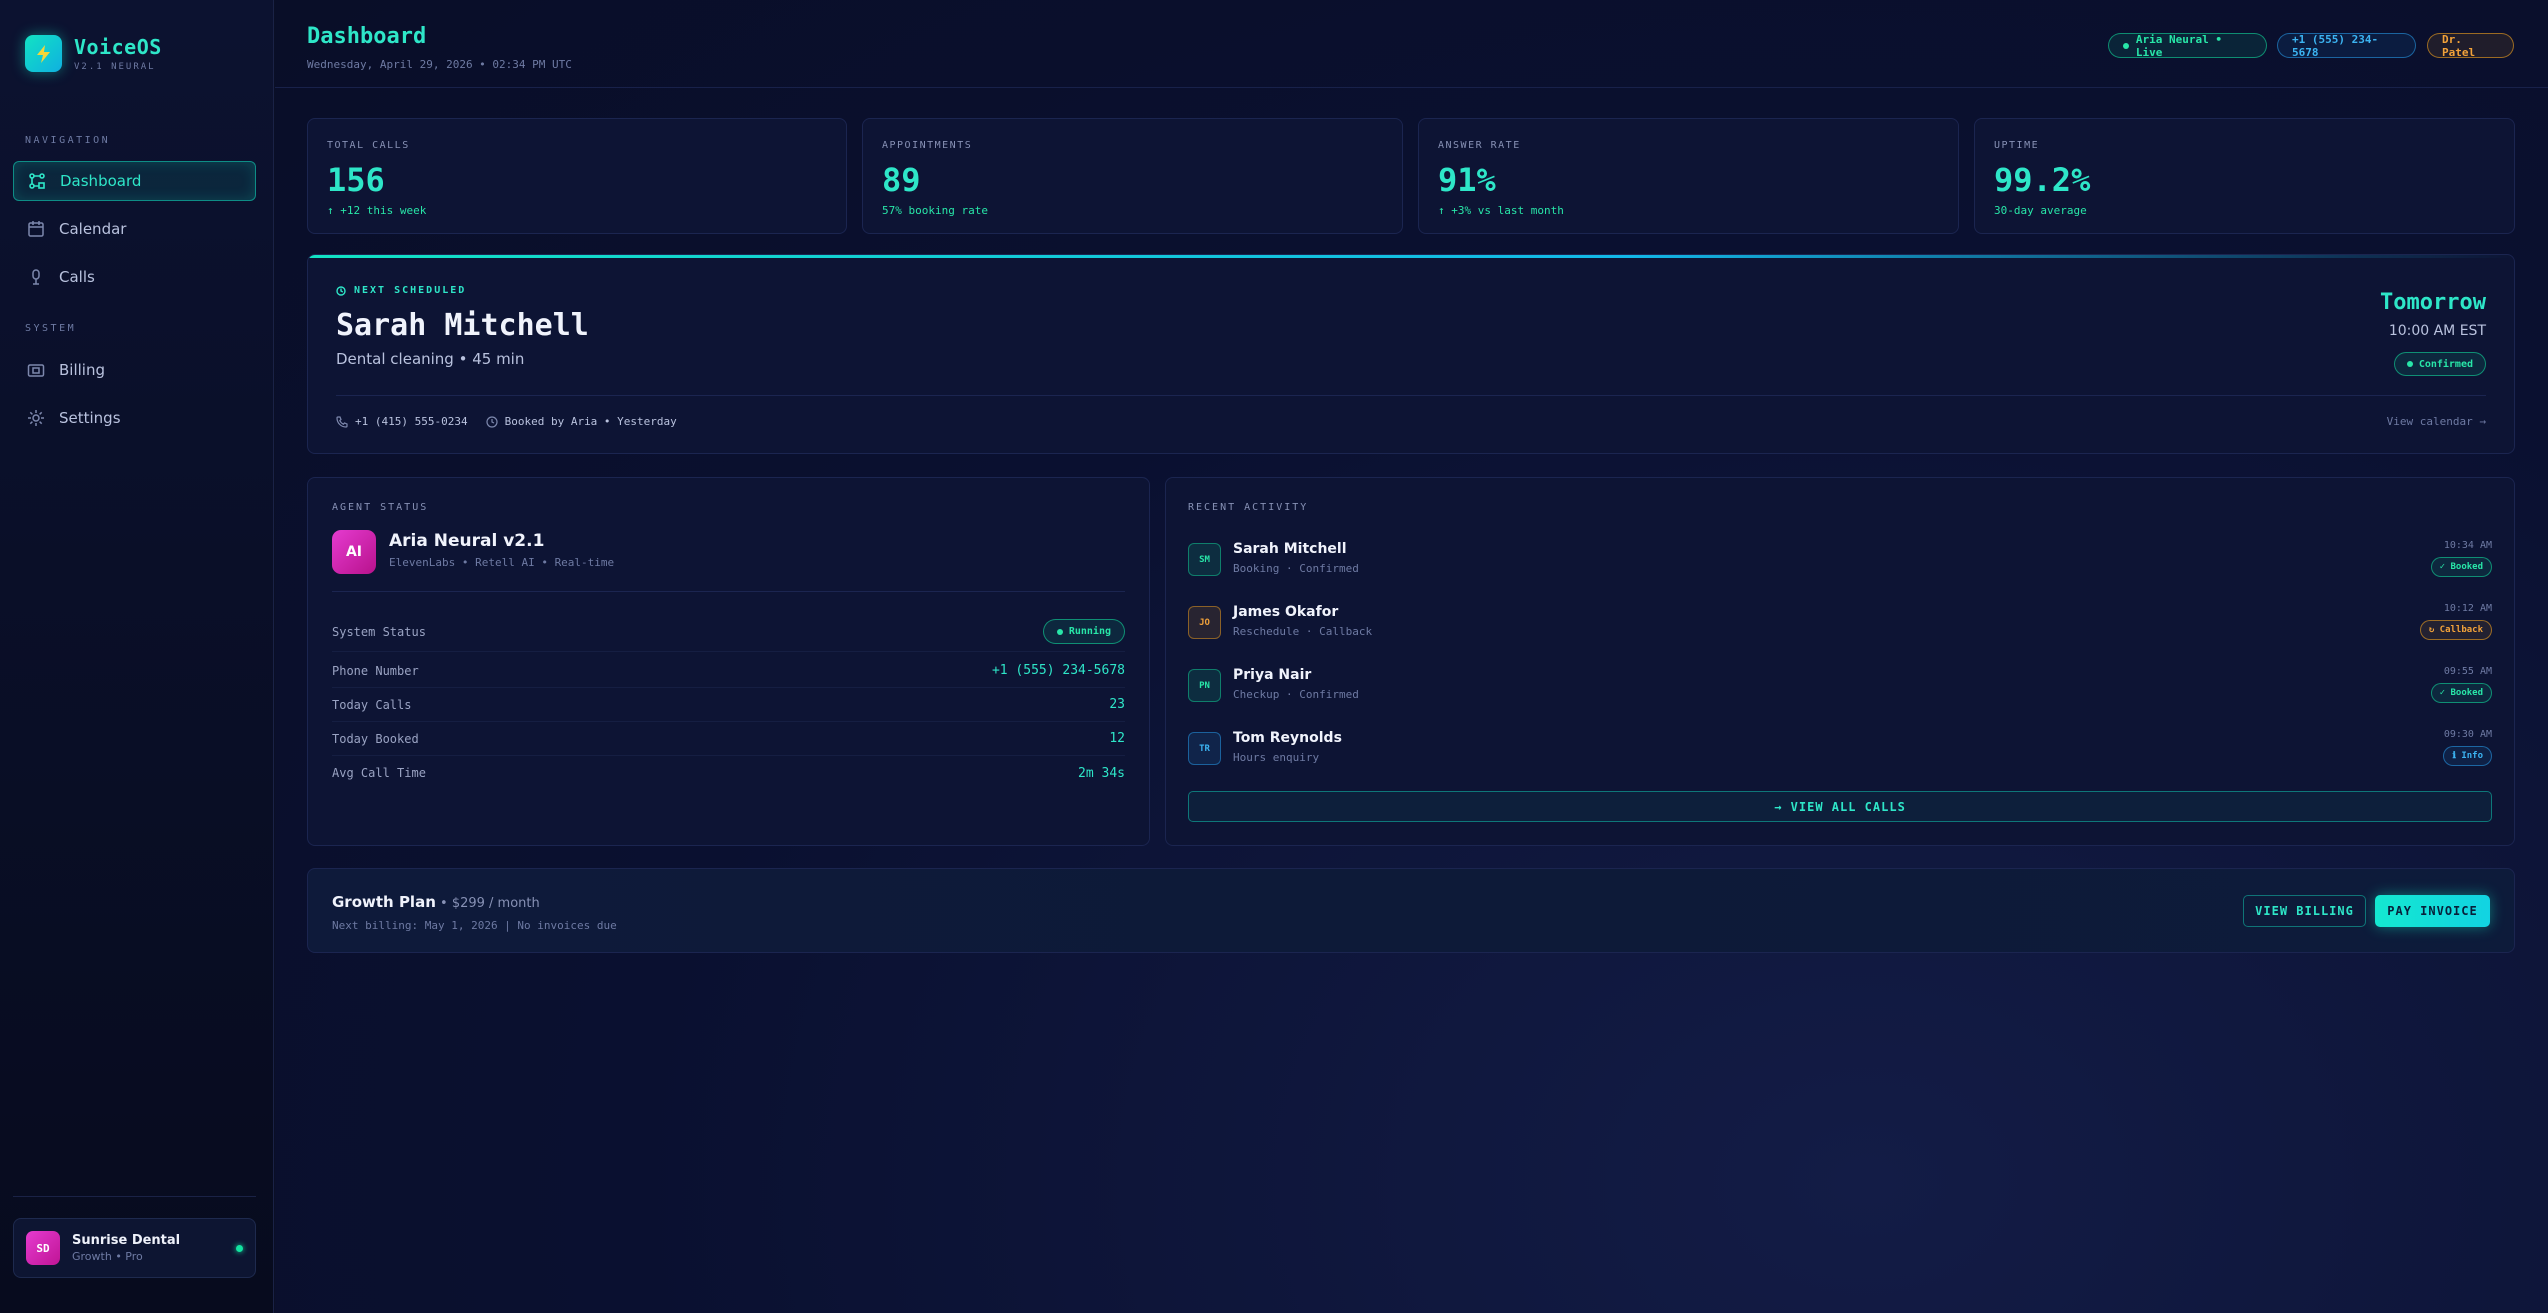  I want to click on avatar: SD, so click(43, 1248).